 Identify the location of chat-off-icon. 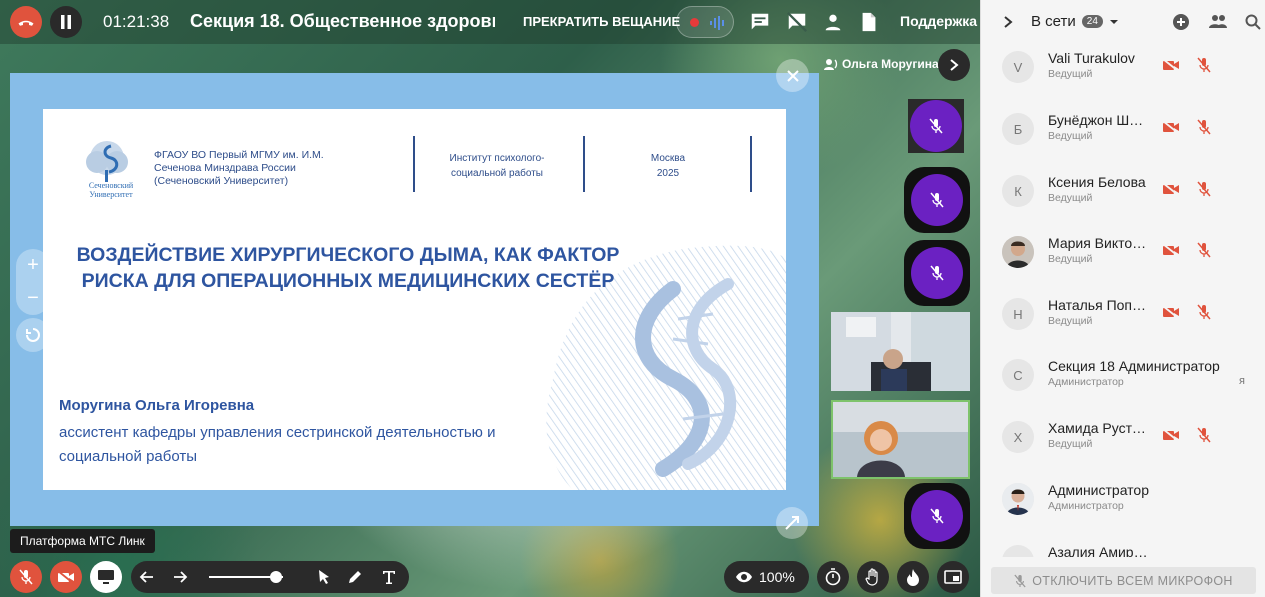
(797, 22).